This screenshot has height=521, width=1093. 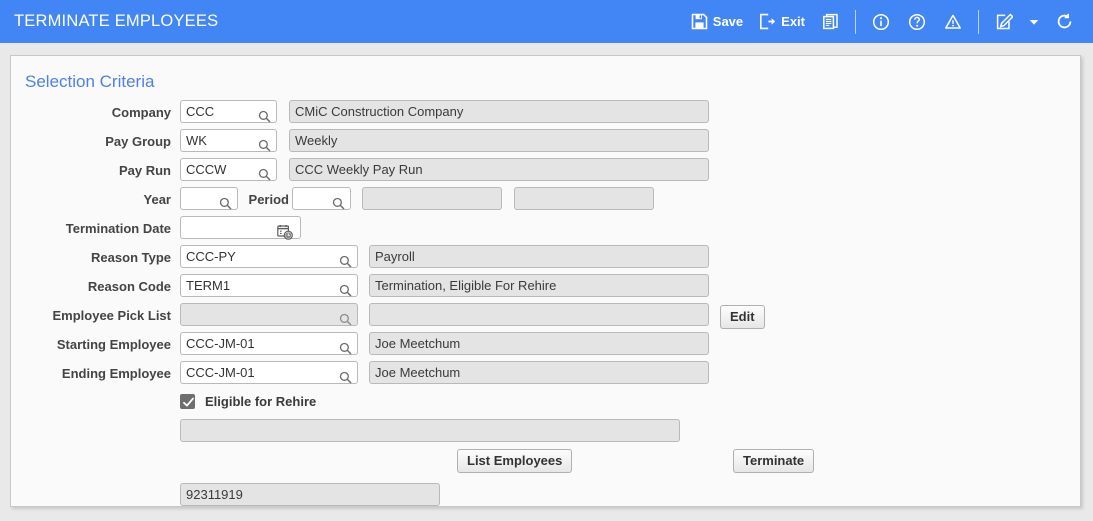 I want to click on status-value-field: 92311919, so click(x=310, y=494).